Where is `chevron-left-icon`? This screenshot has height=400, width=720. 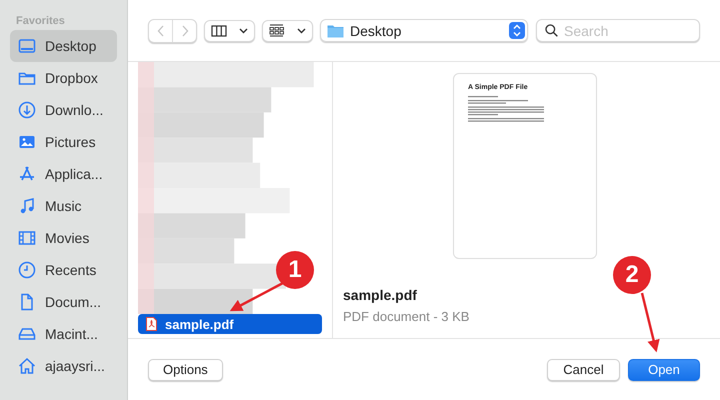 chevron-left-icon is located at coordinates (160, 30).